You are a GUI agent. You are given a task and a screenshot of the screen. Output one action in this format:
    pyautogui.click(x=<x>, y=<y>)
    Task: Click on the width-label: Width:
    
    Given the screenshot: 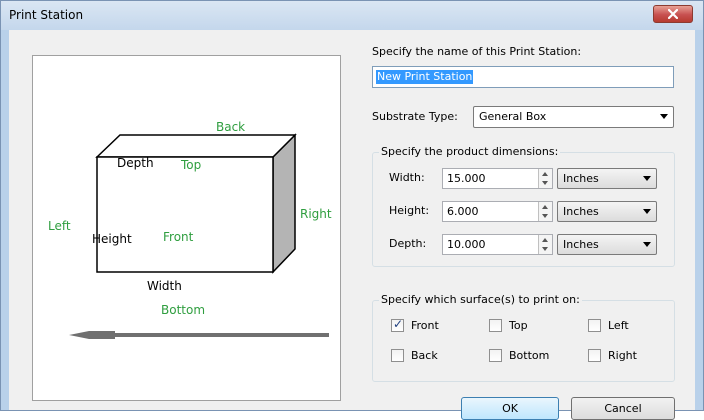 What is the action you would take?
    pyautogui.click(x=407, y=177)
    